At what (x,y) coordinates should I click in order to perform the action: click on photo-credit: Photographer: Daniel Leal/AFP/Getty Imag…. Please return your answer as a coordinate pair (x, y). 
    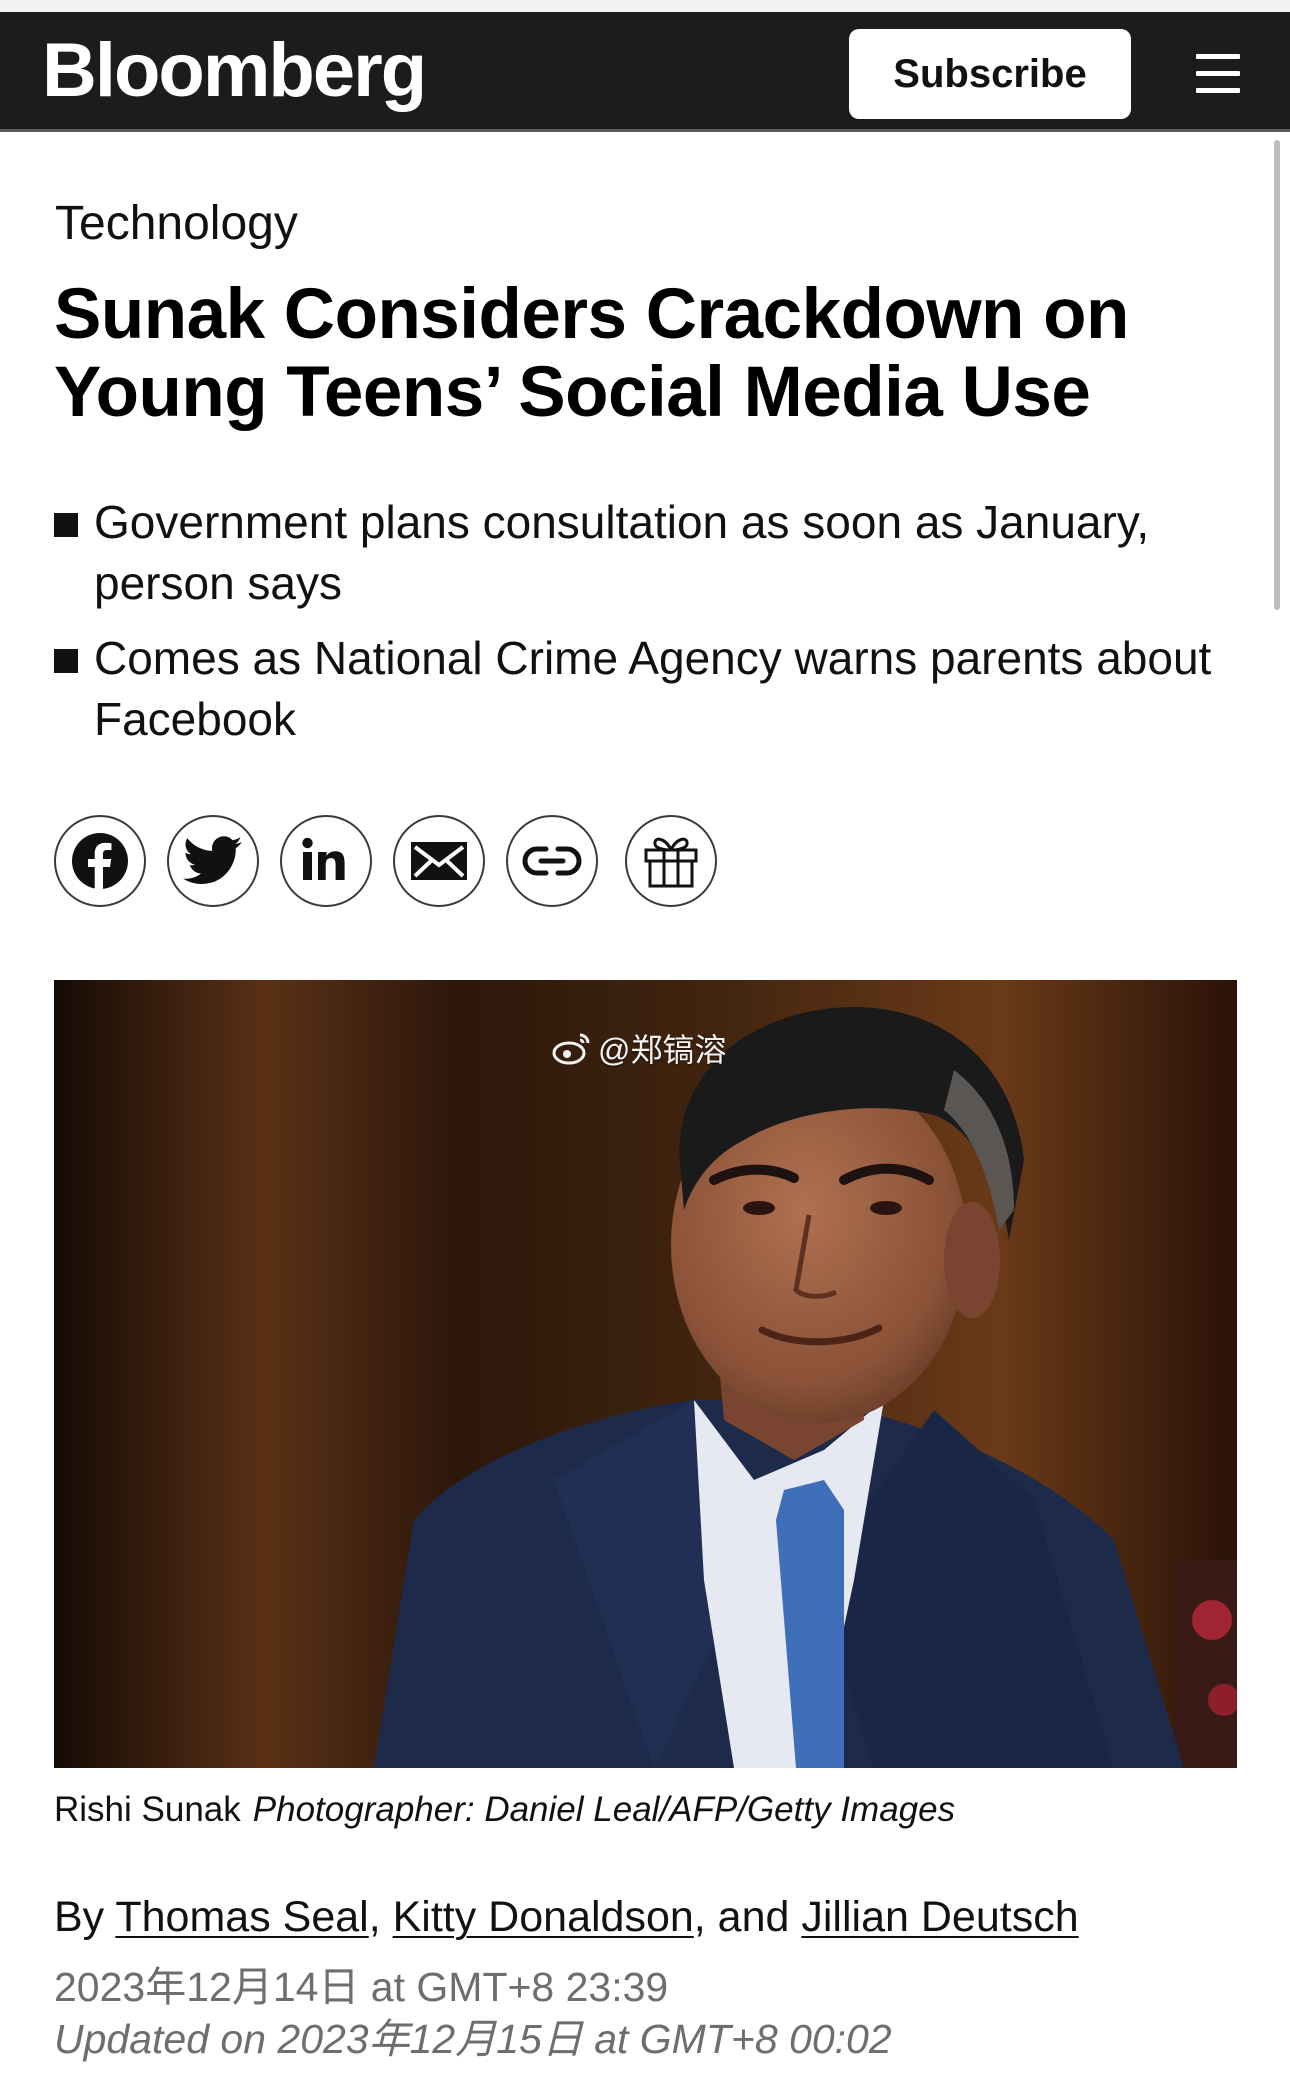
    Looking at the image, I should click on (604, 1809).